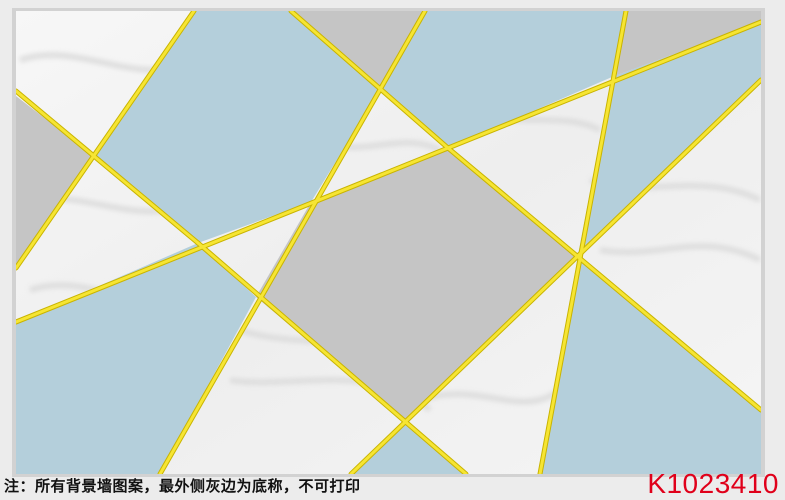 The image size is (785, 500). What do you see at coordinates (713, 483) in the screenshot?
I see `product-code: K1023410` at bounding box center [713, 483].